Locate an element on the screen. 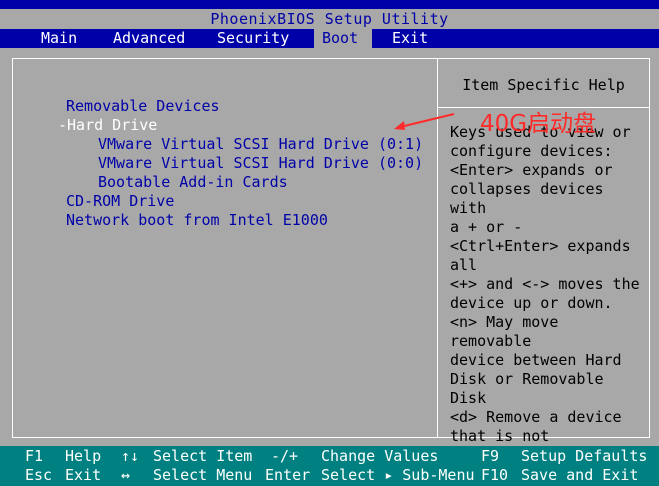 This screenshot has height=486, width=659. key-select-item-label: Select Item is located at coordinates (203, 456).